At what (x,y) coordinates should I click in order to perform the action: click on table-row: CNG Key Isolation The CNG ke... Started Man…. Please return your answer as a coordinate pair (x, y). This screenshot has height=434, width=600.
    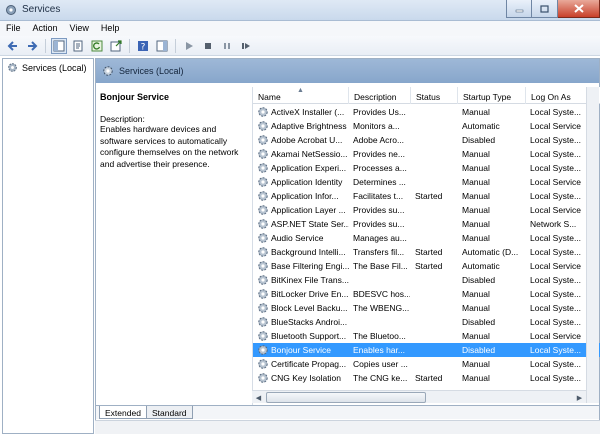
    Looking at the image, I should click on (426, 378).